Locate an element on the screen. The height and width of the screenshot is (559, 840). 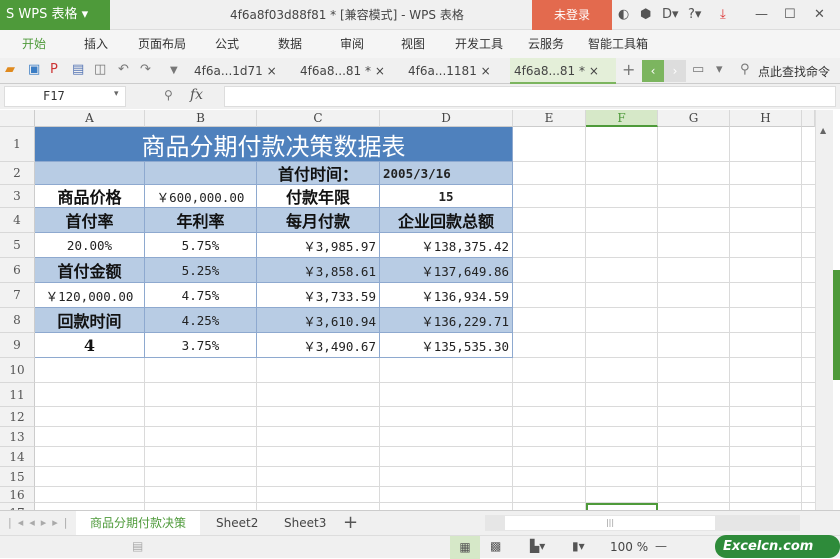
years: 15 is located at coordinates (446, 196).